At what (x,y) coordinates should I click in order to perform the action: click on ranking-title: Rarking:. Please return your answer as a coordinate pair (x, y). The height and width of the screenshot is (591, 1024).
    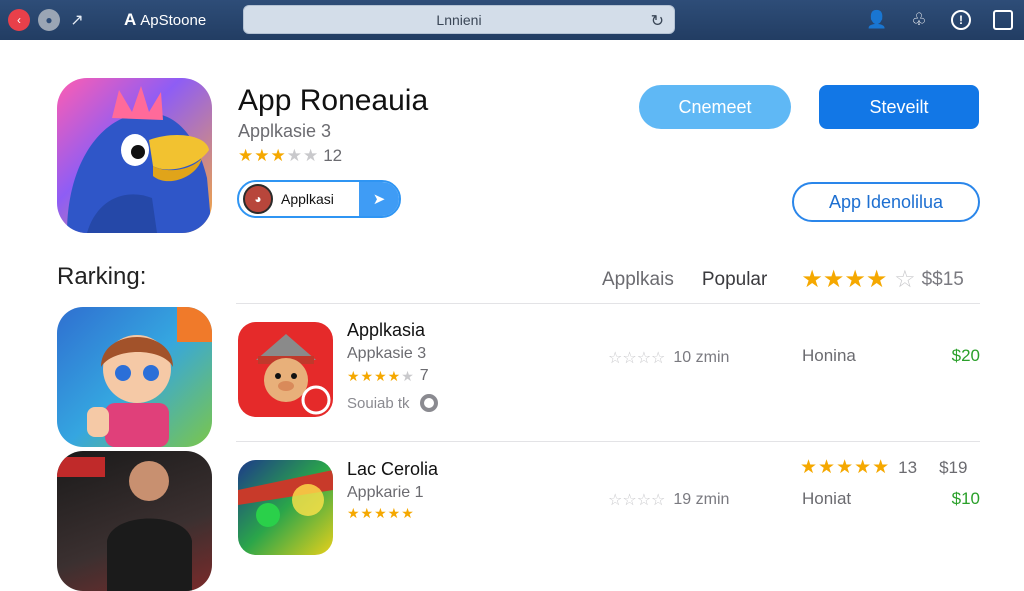
    Looking at the image, I should click on (102, 276).